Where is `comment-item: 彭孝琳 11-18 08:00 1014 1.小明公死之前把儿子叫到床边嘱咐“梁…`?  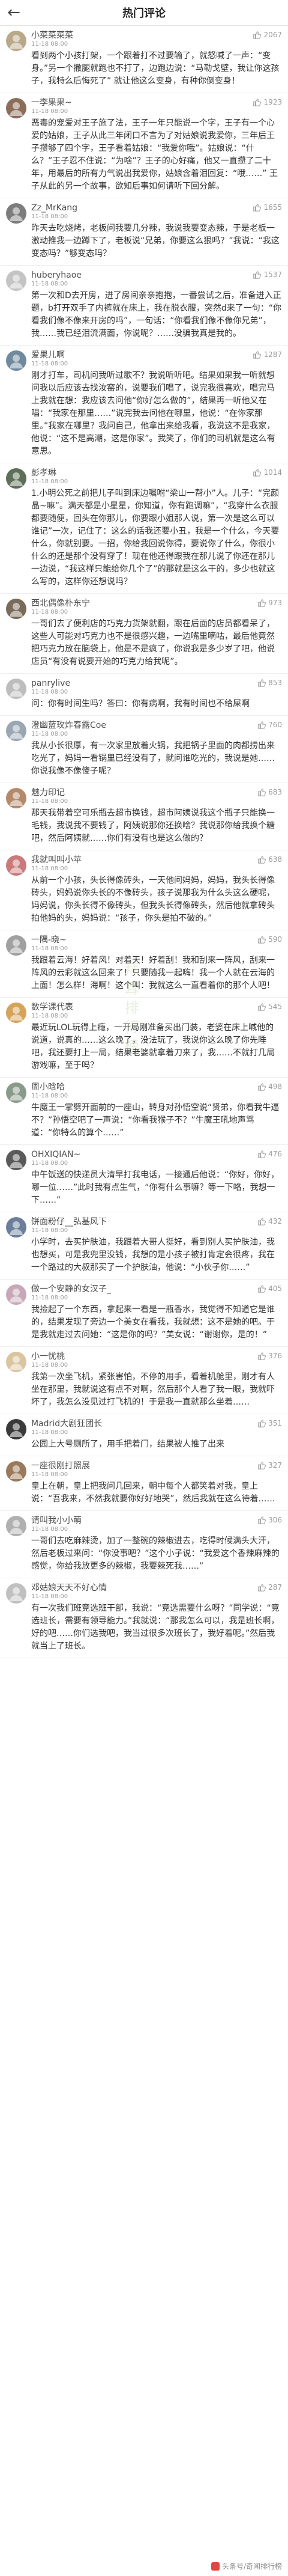 comment-item: 彭孝琳 11-18 08:00 1014 1.小明公死之前把儿子叫到床边嘱咐“梁… is located at coordinates (144, 528).